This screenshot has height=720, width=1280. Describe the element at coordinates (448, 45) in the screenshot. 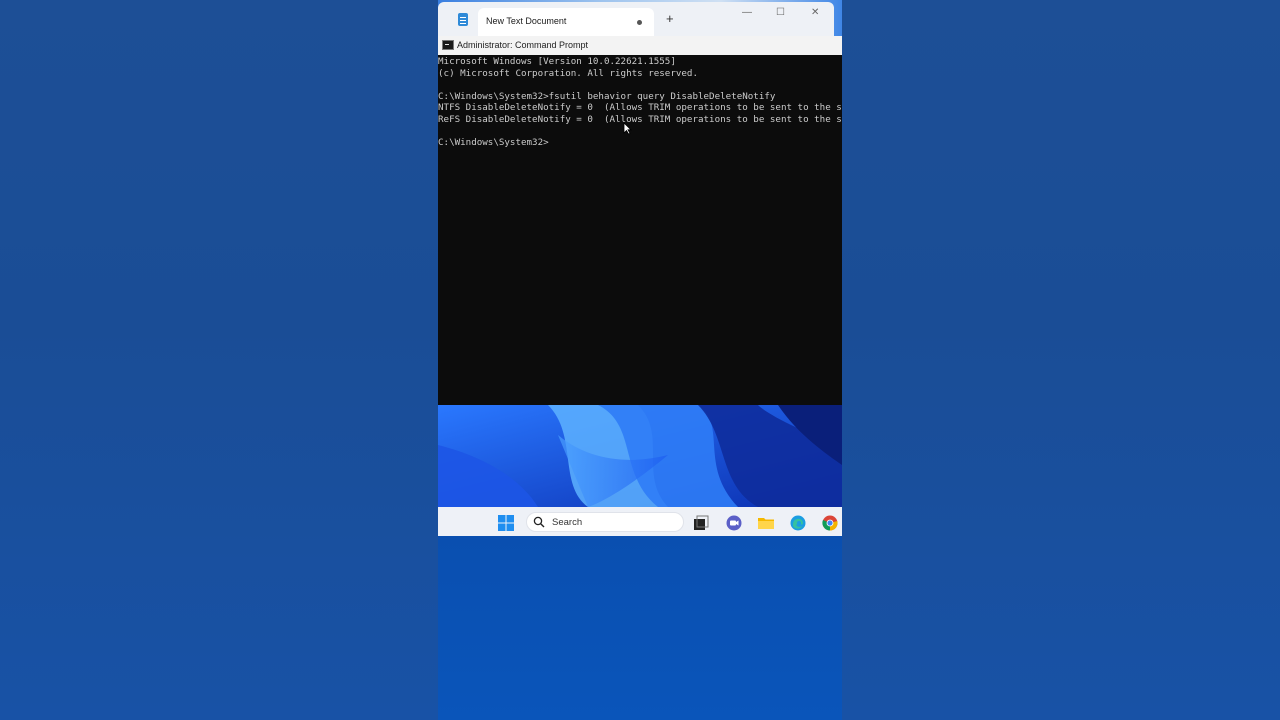

I see `cmd-icon` at that location.